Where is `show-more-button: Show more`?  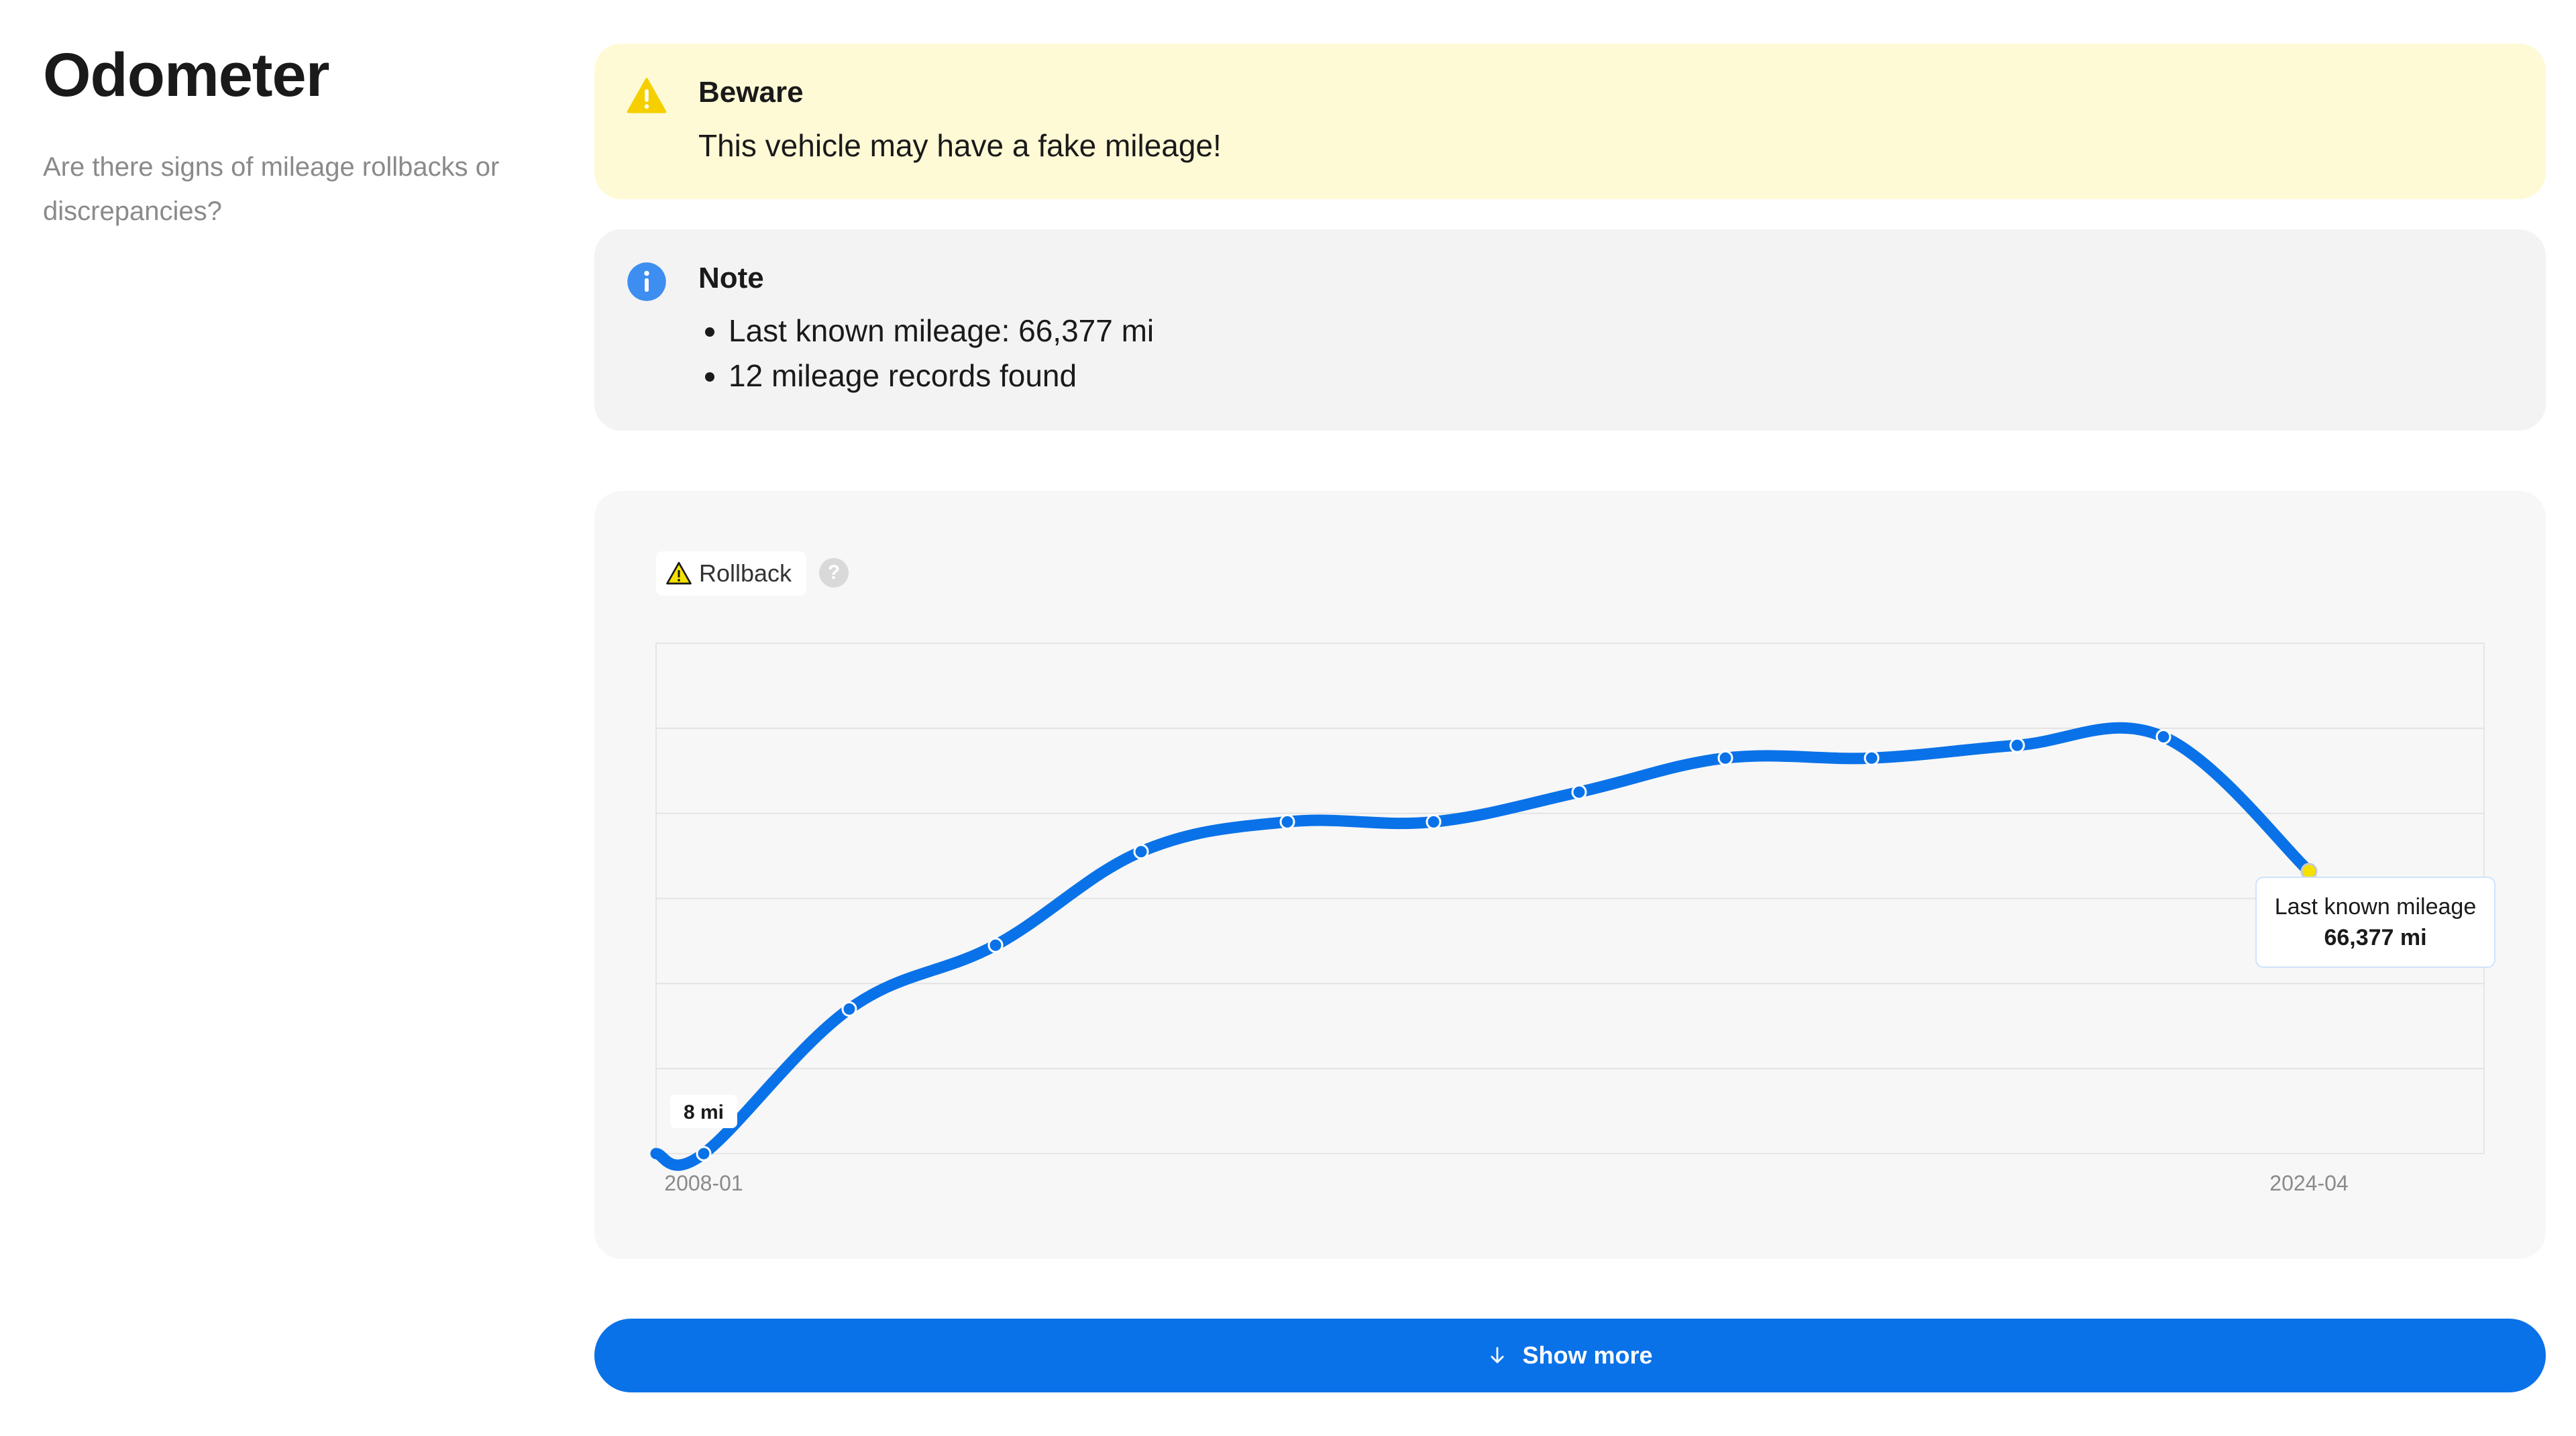 show-more-button: Show more is located at coordinates (1570, 1355).